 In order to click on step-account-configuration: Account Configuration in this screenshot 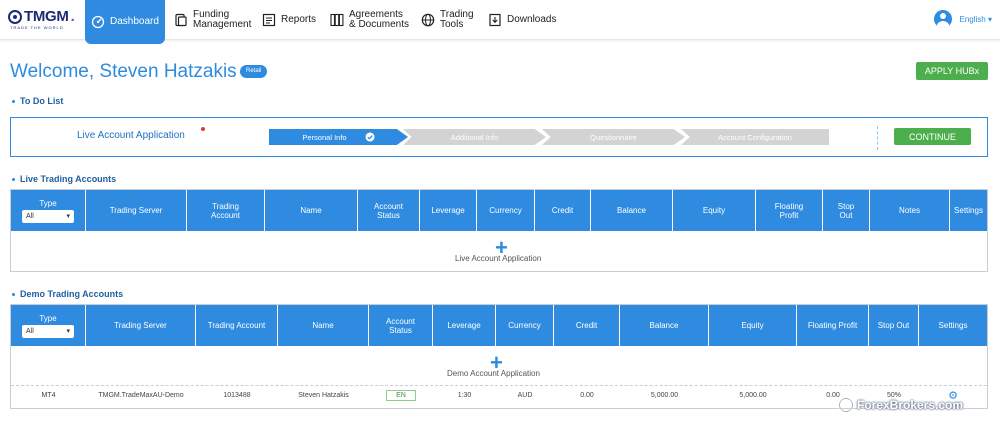, I will do `click(755, 137)`.